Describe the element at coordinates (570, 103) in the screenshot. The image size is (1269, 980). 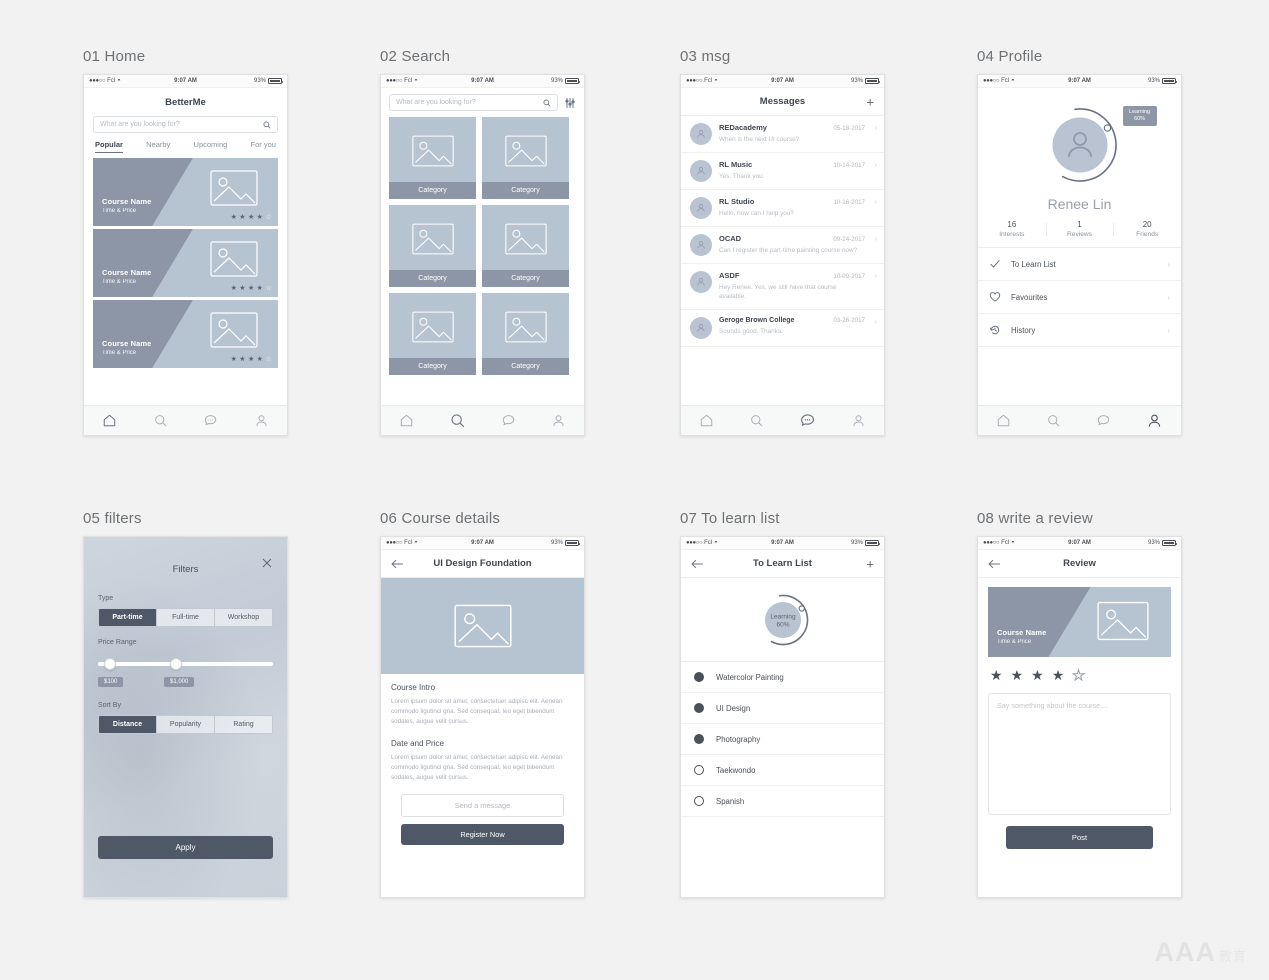
I see `sliders-icon` at that location.